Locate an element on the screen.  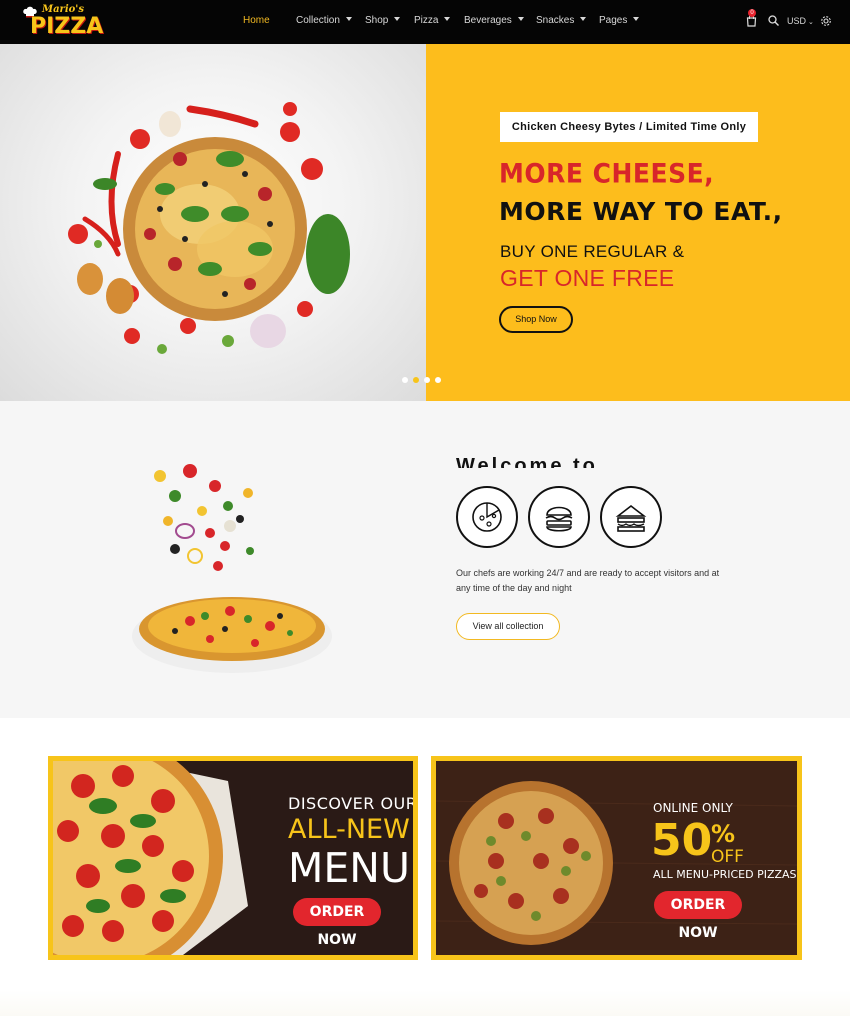
cart-count-badge: 0 is located at coordinates (752, 13).